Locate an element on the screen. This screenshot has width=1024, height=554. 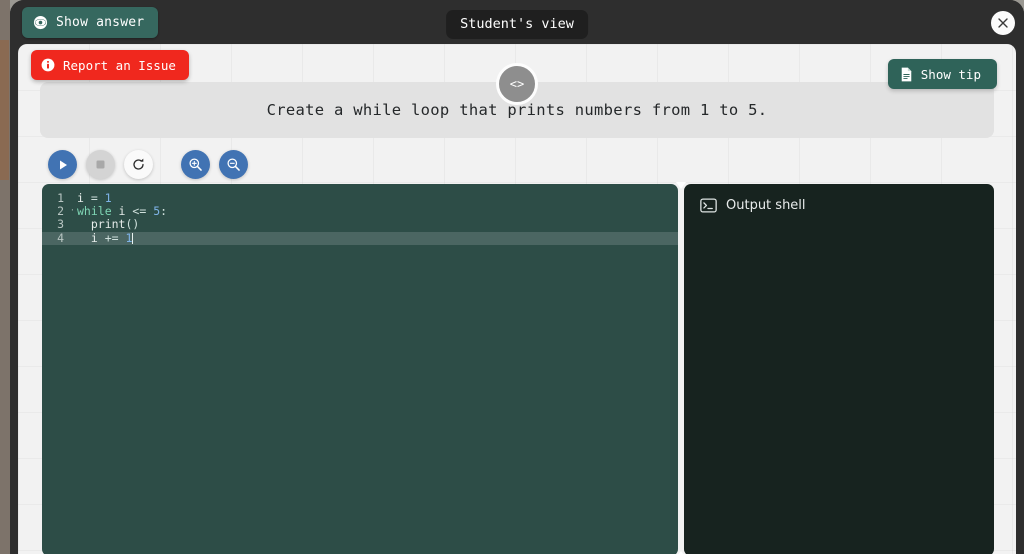
code-line: 4 i += 1 is located at coordinates (360, 237).